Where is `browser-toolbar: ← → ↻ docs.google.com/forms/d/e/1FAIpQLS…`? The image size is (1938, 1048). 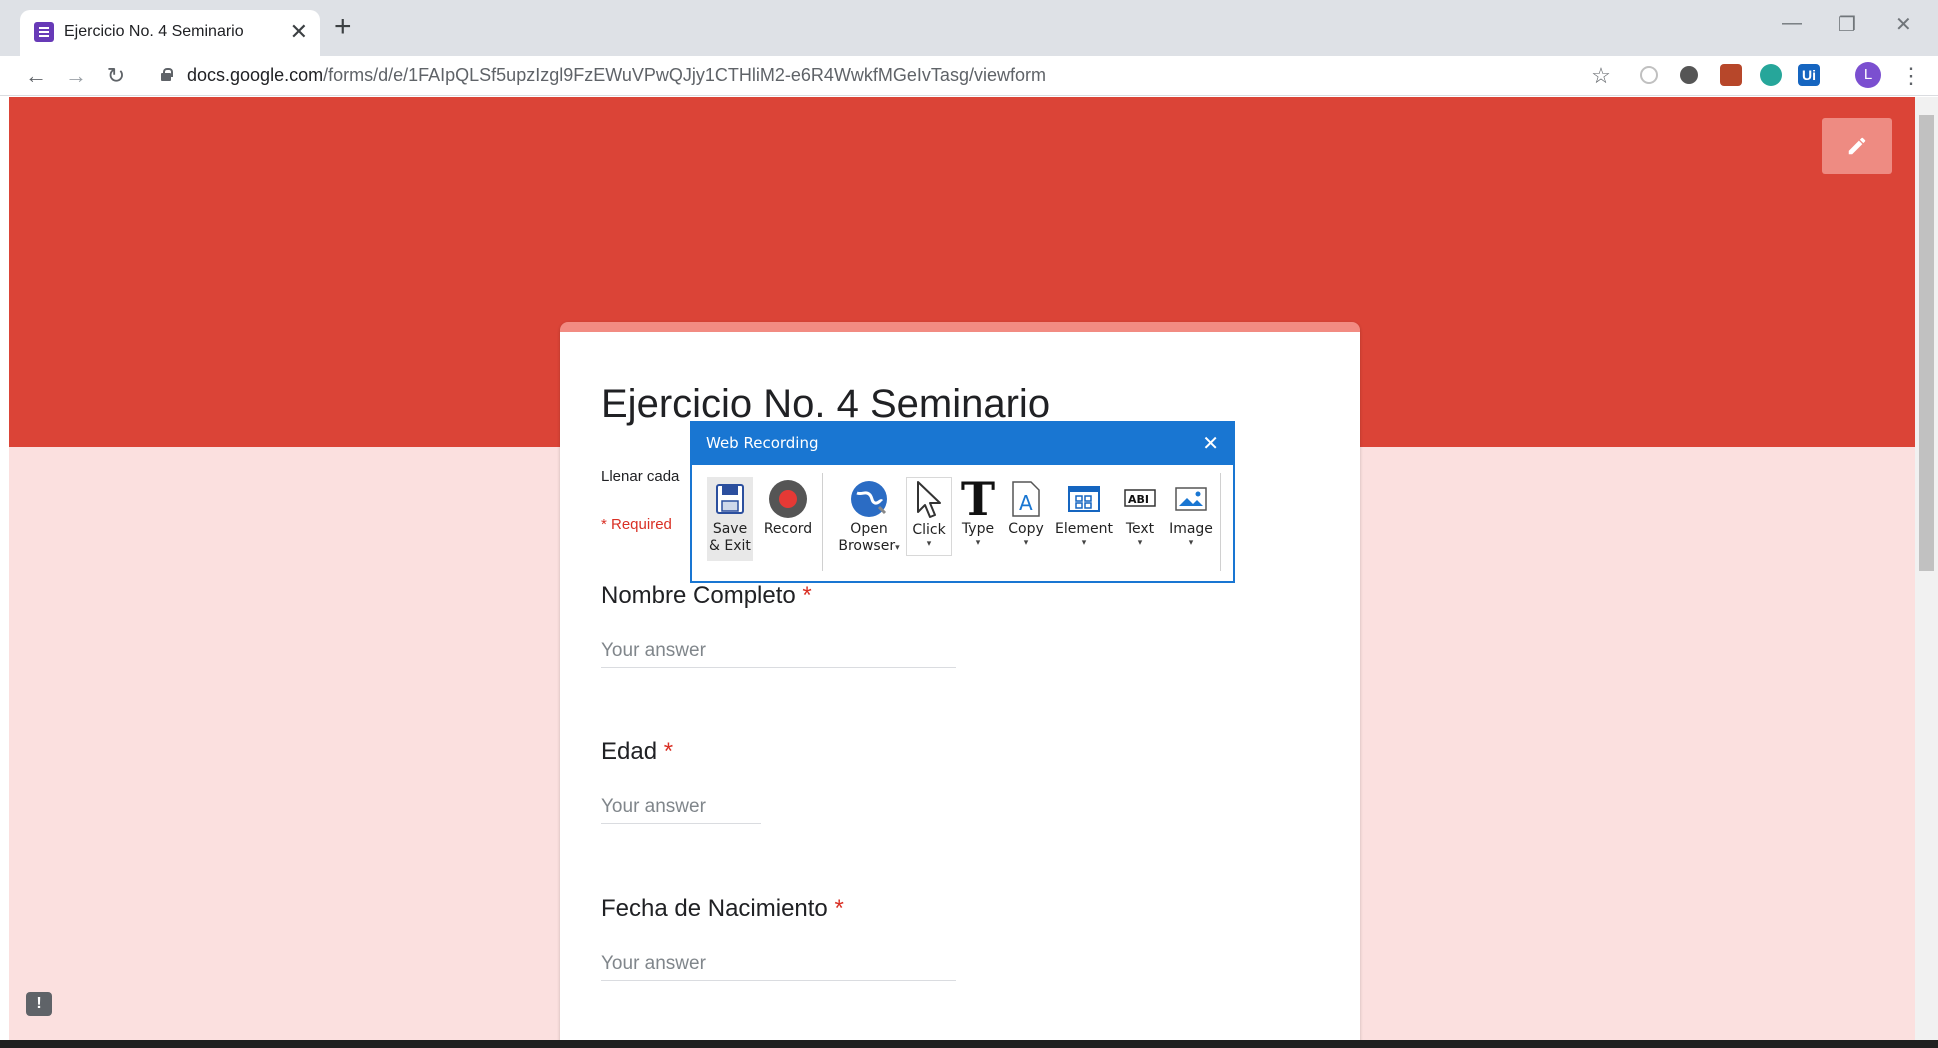
browser-toolbar: ← → ↻ docs.google.com/forms/d/e/1FAIpQLS… is located at coordinates (969, 76).